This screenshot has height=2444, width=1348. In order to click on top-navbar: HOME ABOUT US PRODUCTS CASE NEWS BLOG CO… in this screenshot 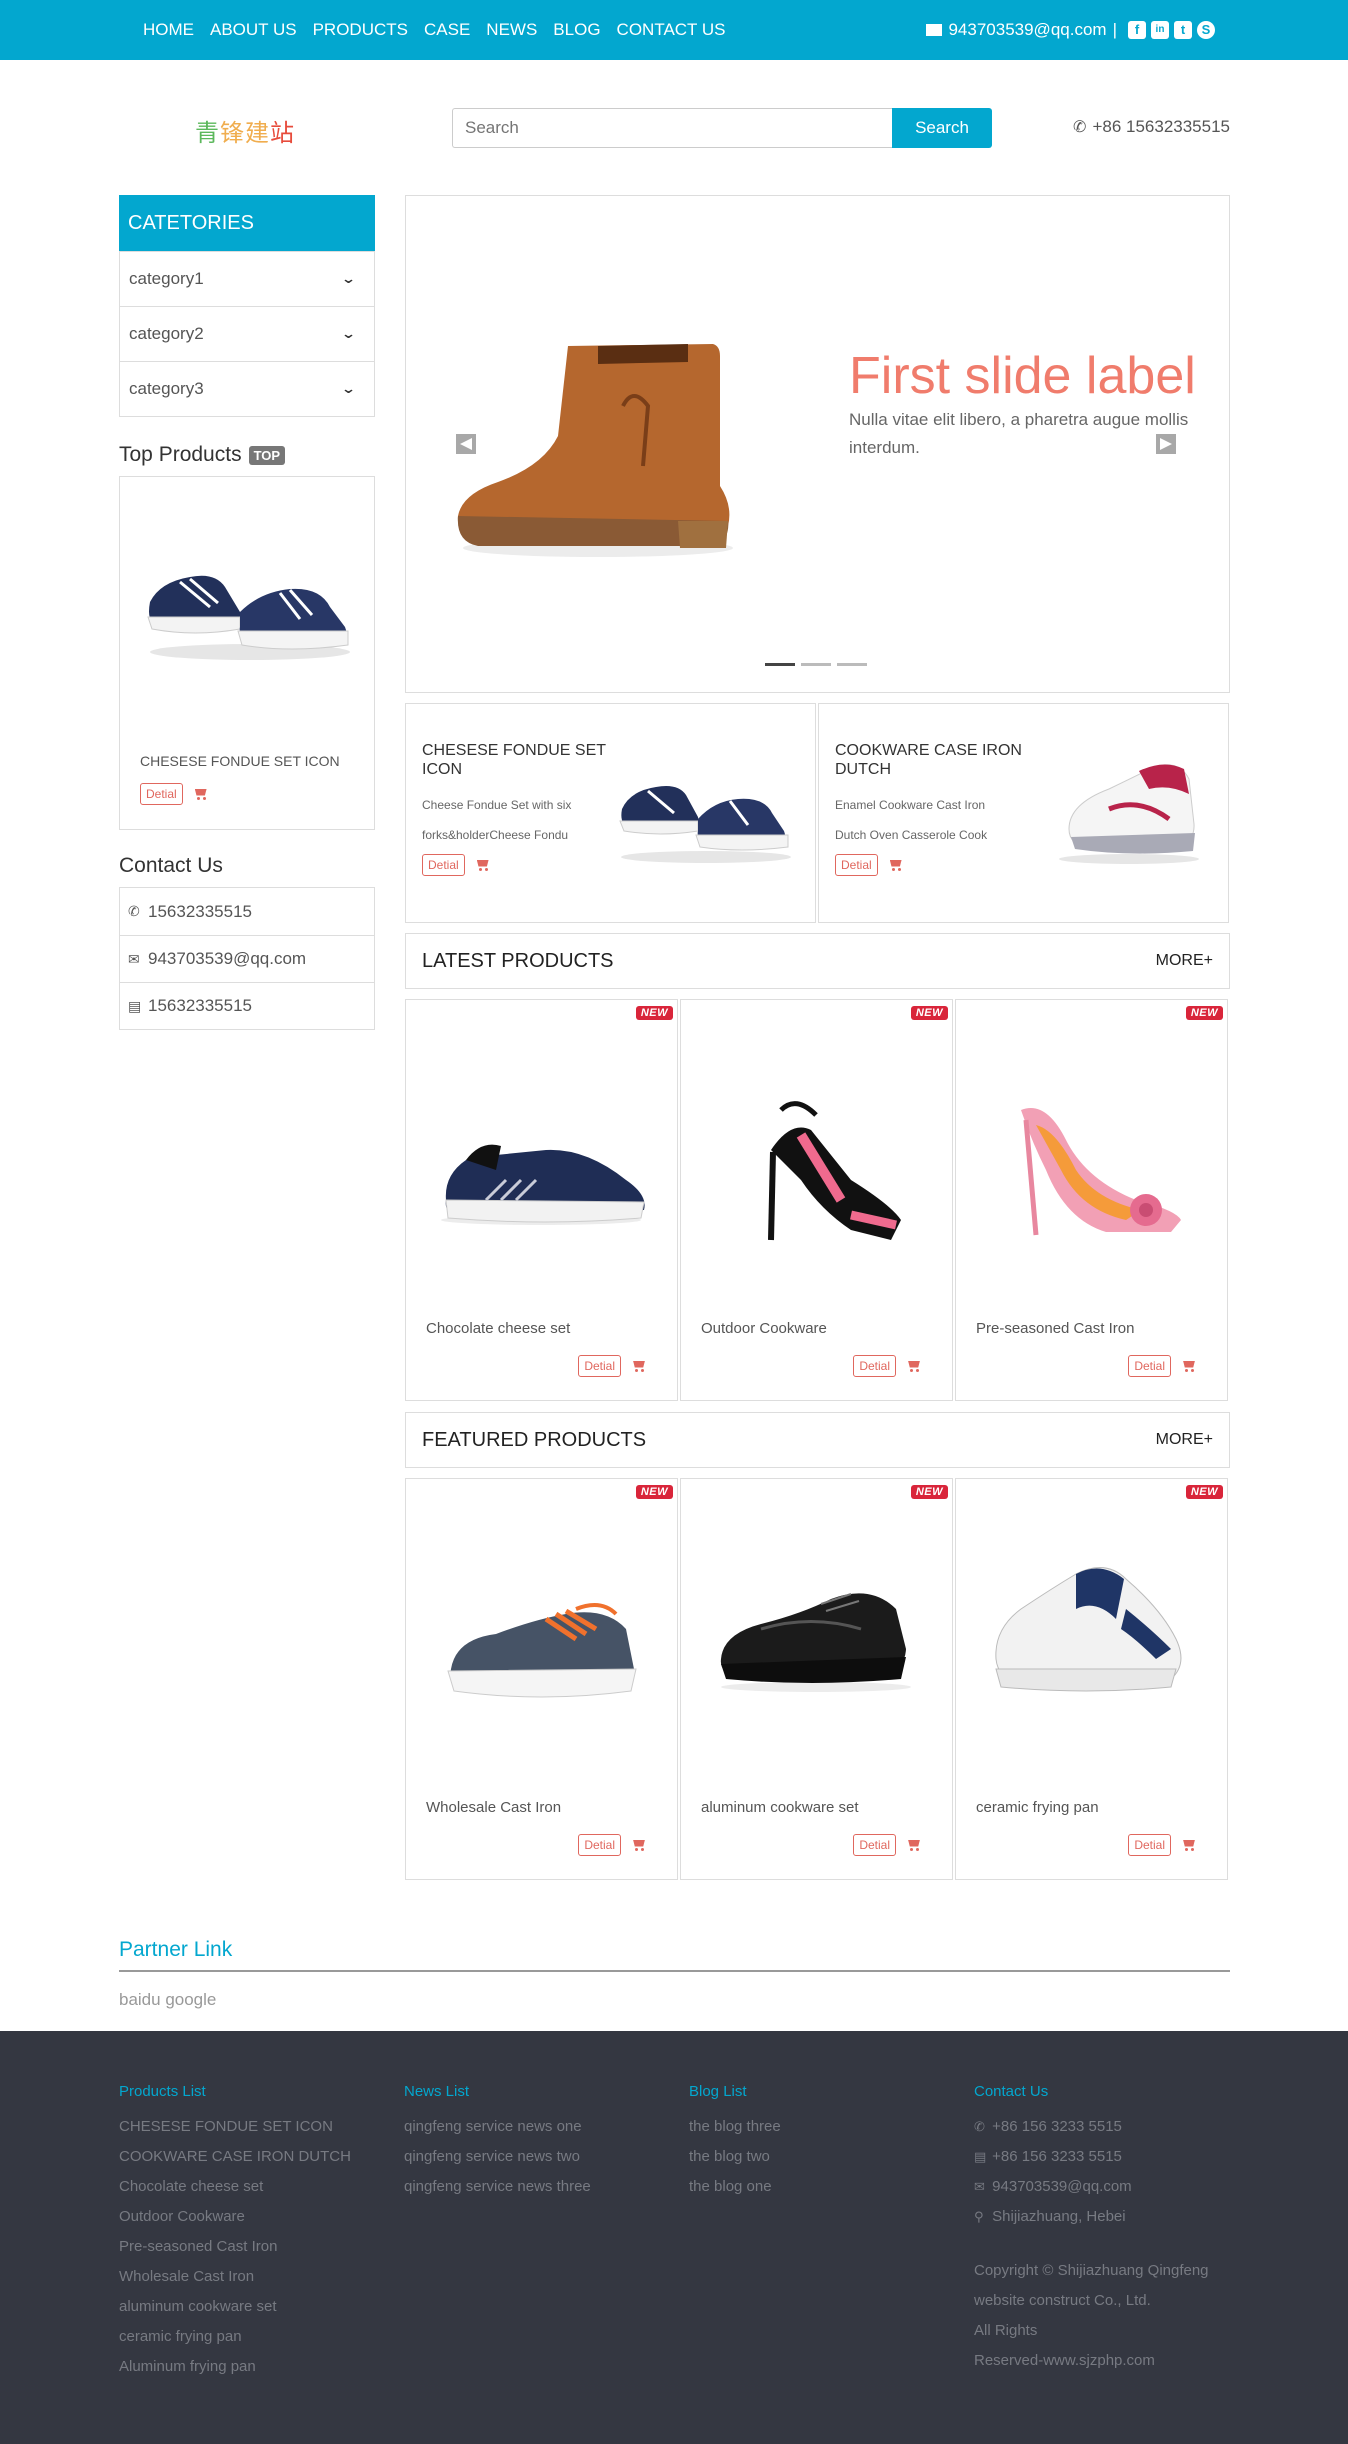, I will do `click(674, 30)`.